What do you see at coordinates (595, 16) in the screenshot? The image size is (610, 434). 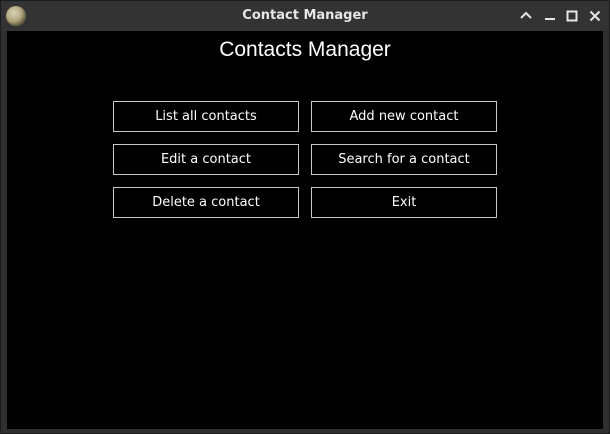 I see `close-icon` at bounding box center [595, 16].